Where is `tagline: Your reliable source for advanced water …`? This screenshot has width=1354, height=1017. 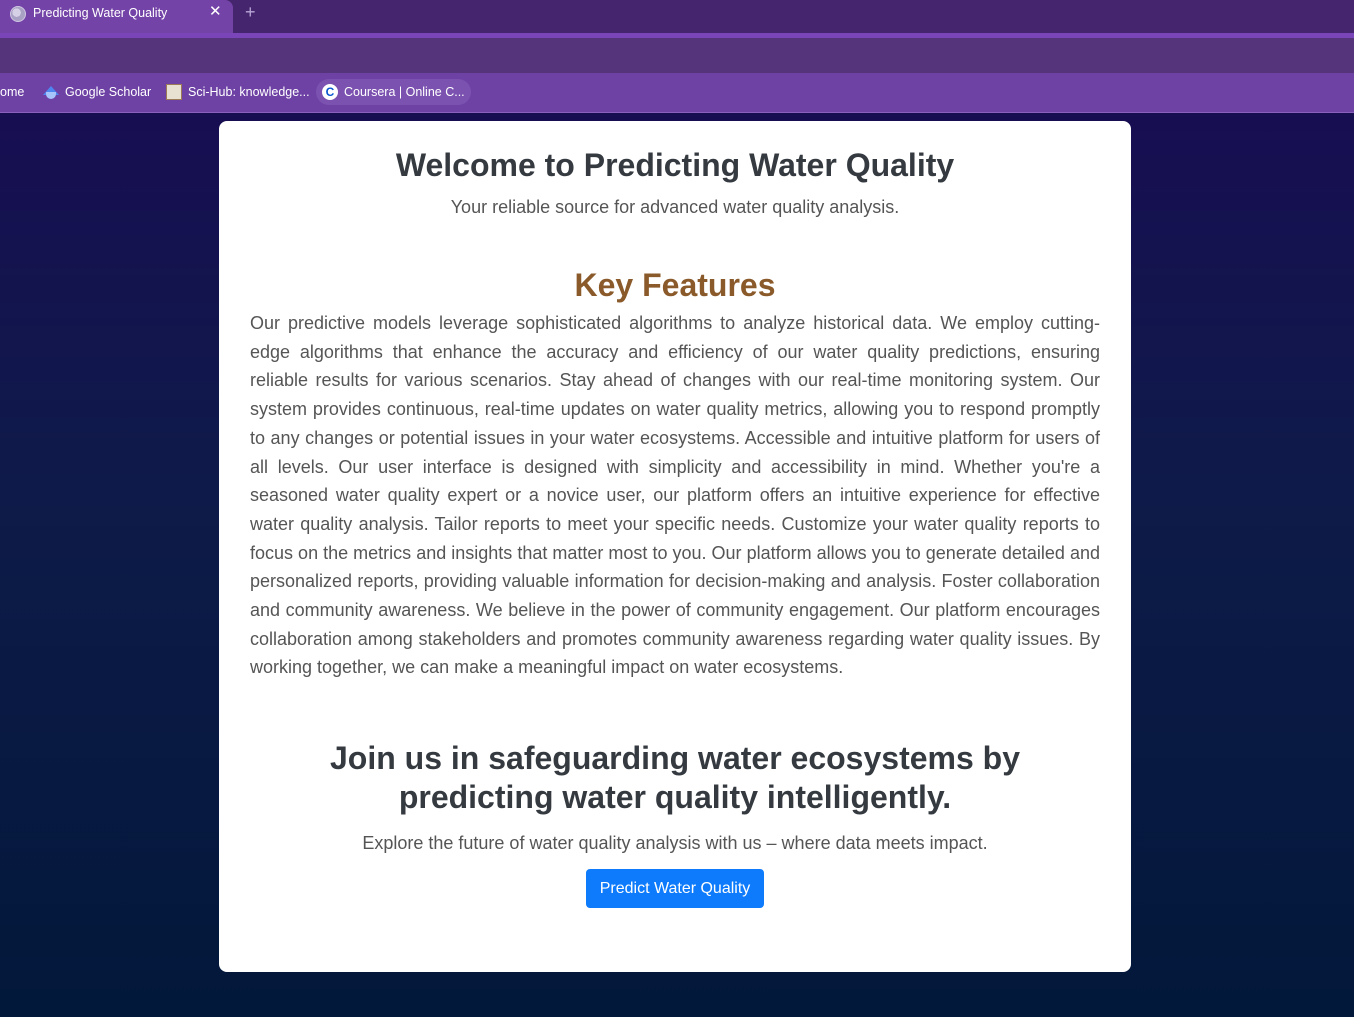
tagline: Your reliable source for advanced water … is located at coordinates (675, 207).